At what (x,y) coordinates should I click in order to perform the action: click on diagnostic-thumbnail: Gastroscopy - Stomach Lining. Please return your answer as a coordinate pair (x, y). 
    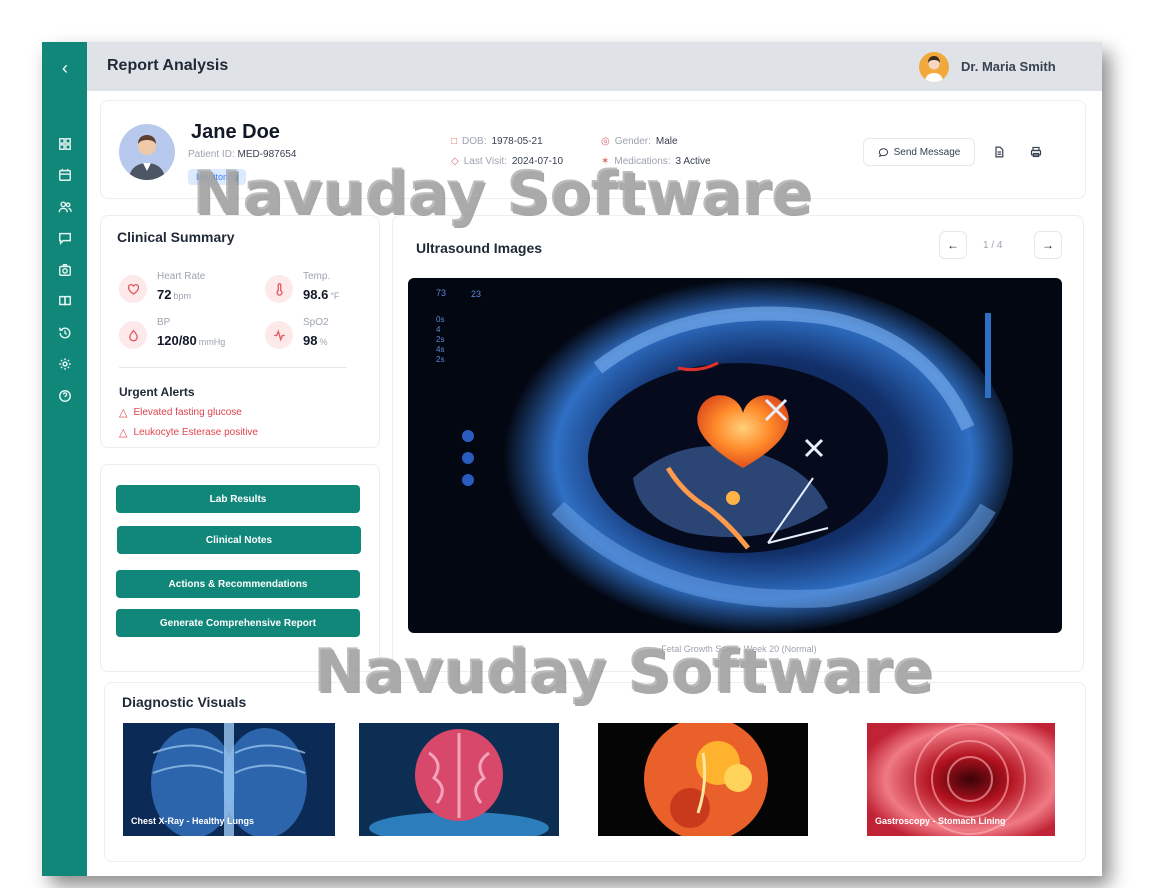
    Looking at the image, I should click on (961, 779).